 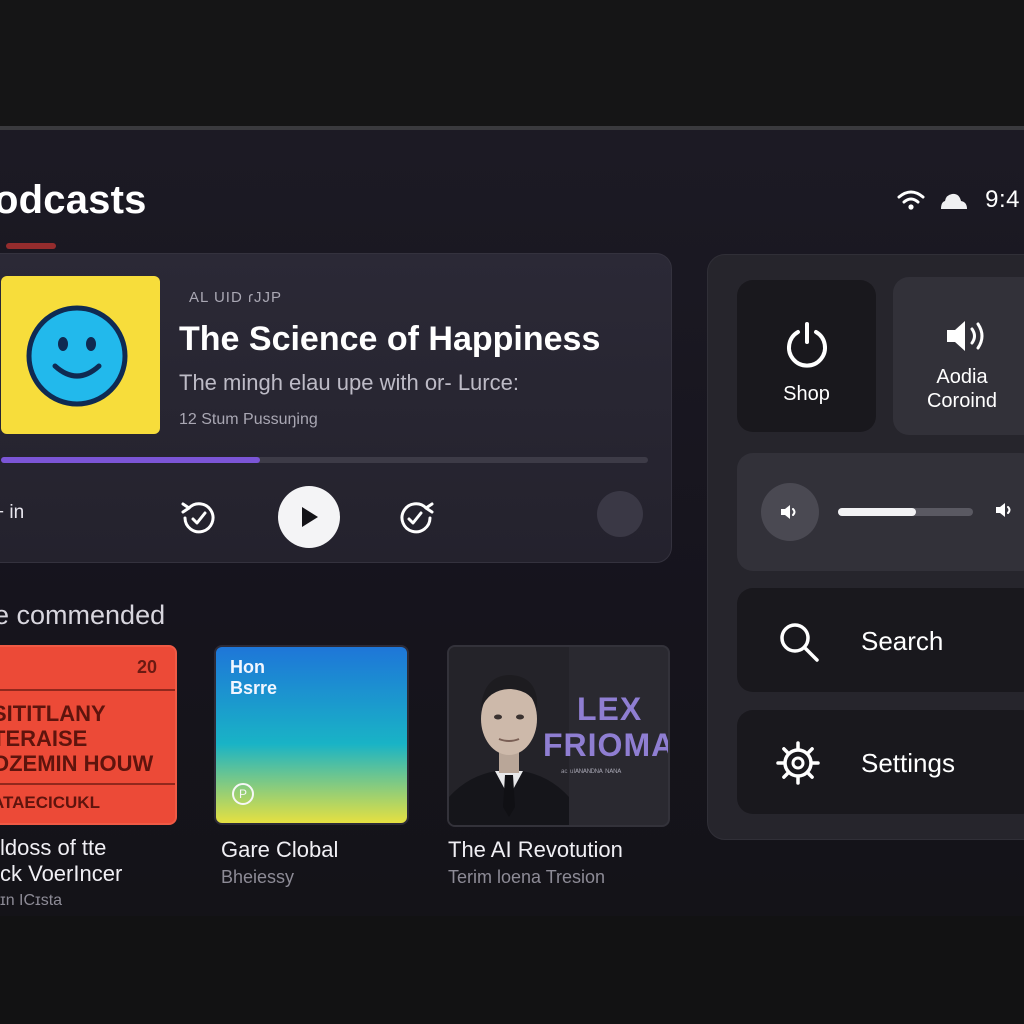 I want to click on forward-button, so click(x=416, y=518).